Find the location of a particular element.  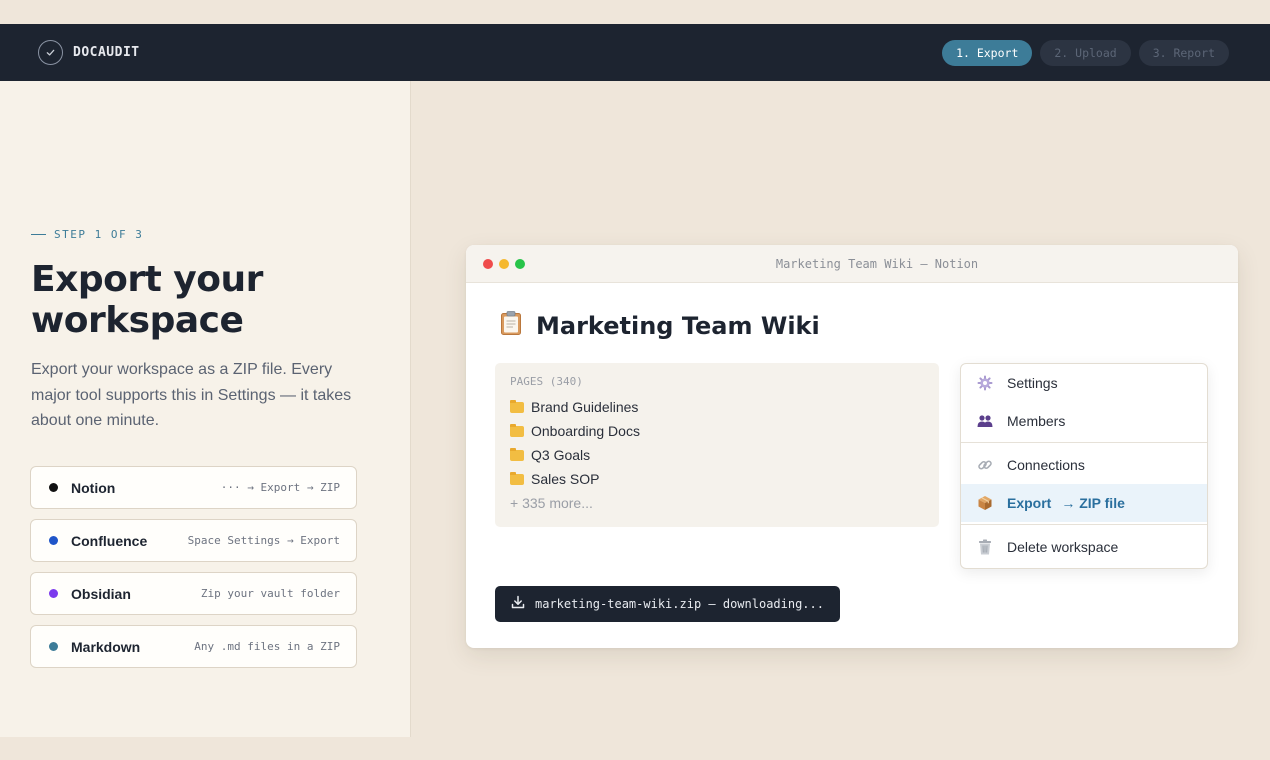

users-icon is located at coordinates (985, 421).